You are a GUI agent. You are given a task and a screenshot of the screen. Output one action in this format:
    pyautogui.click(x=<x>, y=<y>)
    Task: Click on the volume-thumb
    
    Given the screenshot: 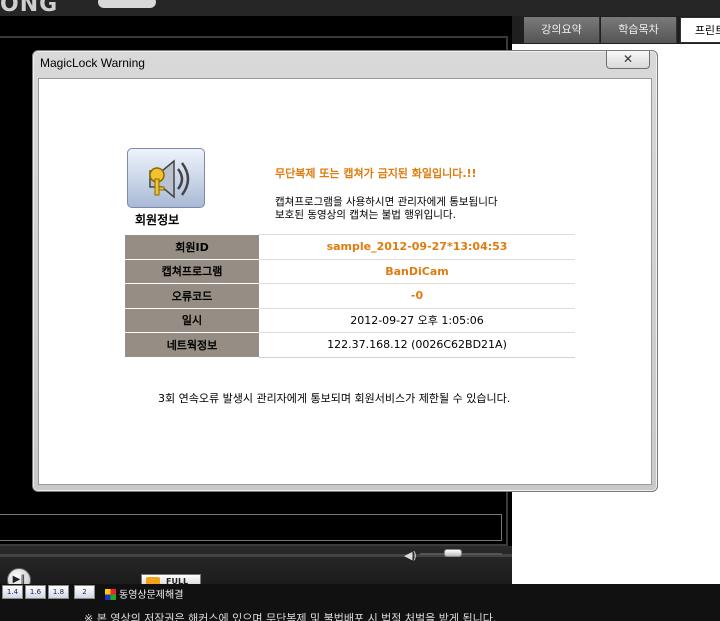 What is the action you would take?
    pyautogui.click(x=453, y=553)
    